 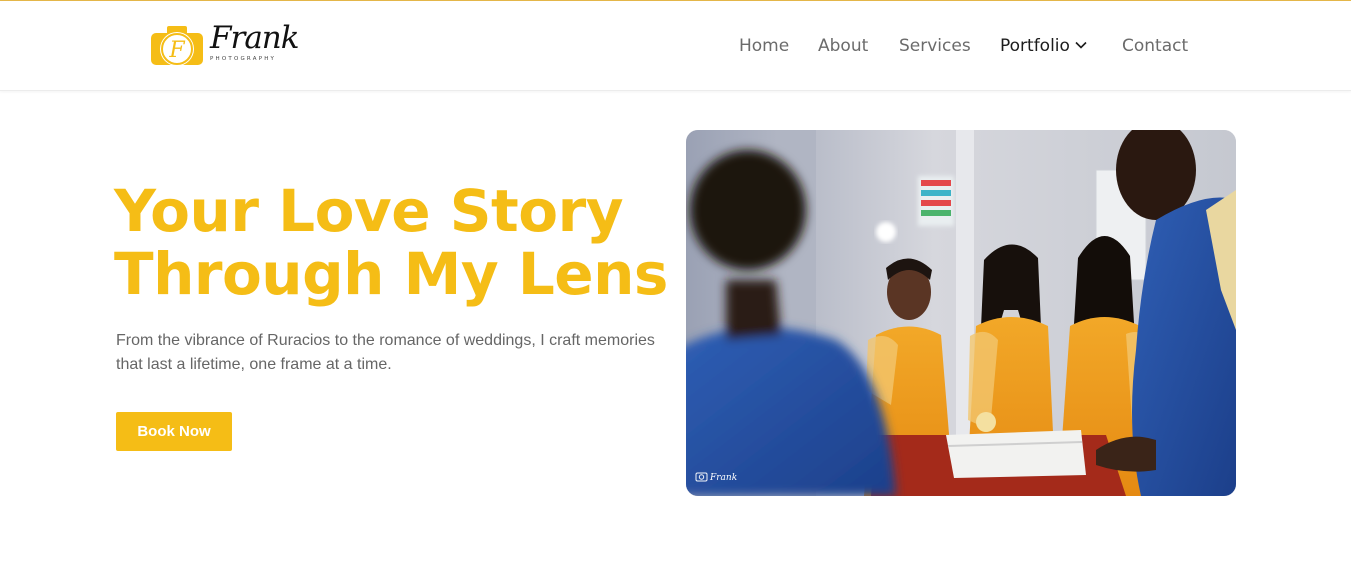 What do you see at coordinates (369, 211) in the screenshot?
I see `hero-title-line-1: Your Love Story` at bounding box center [369, 211].